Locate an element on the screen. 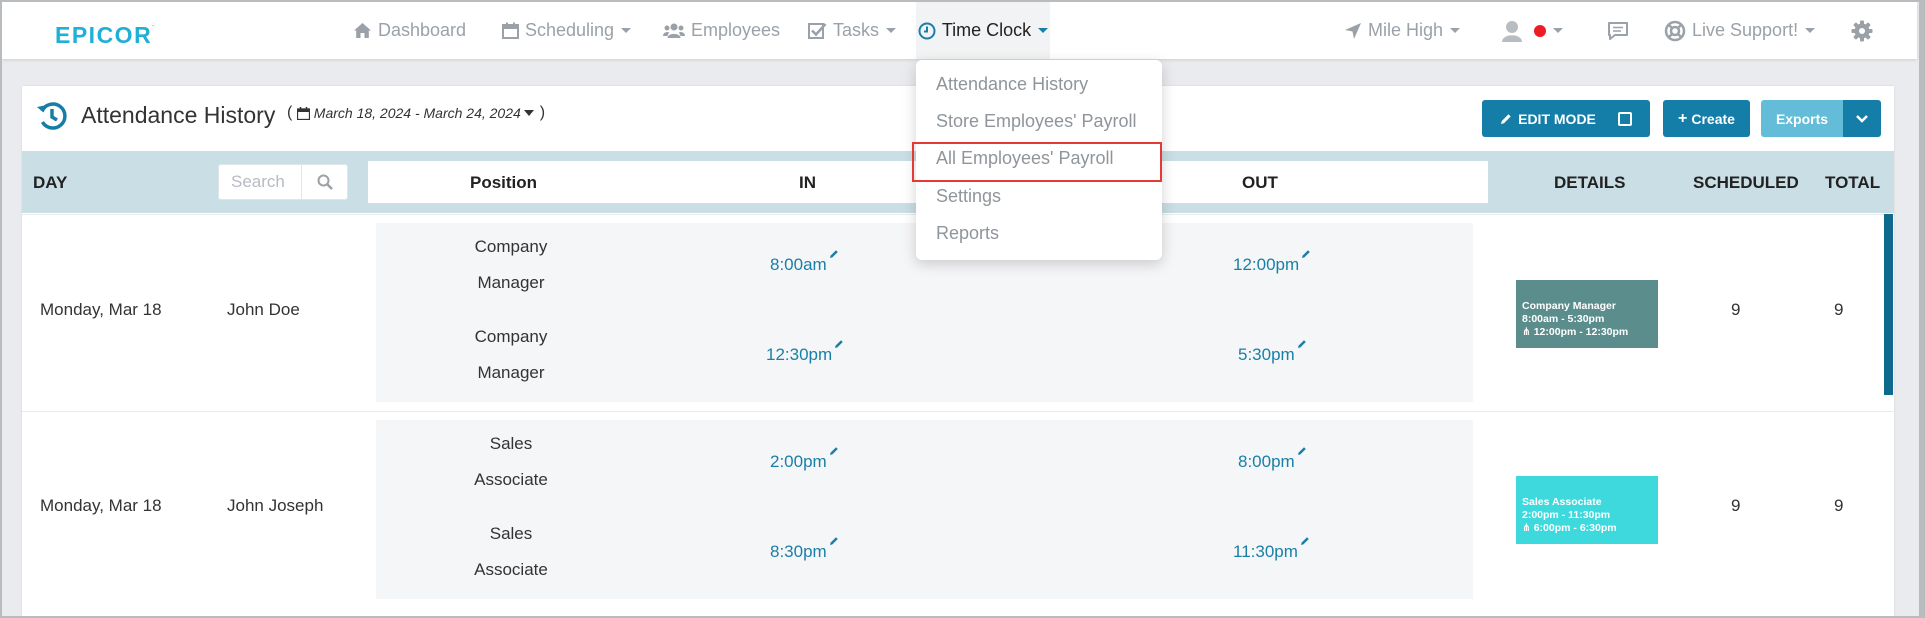 The height and width of the screenshot is (618, 1925). users-icon is located at coordinates (674, 30).